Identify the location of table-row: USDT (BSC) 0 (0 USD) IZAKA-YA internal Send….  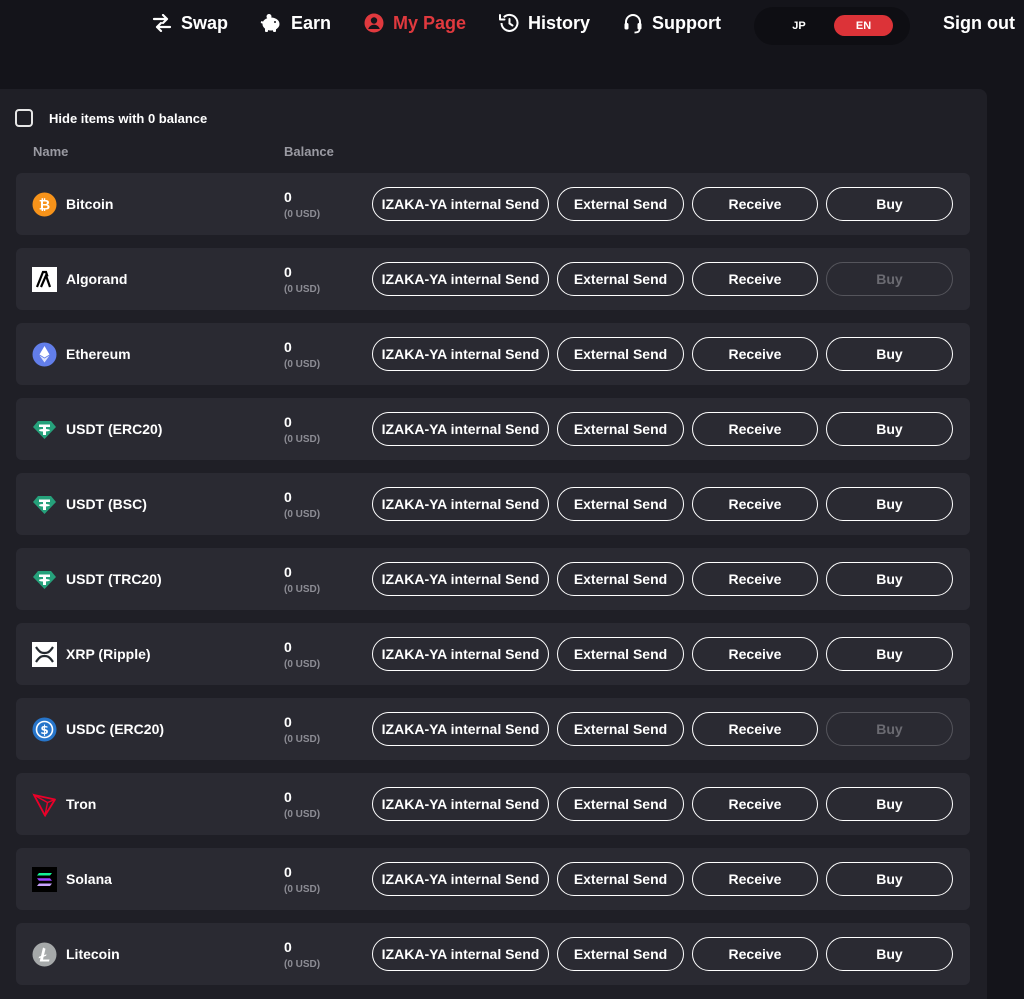
(493, 504).